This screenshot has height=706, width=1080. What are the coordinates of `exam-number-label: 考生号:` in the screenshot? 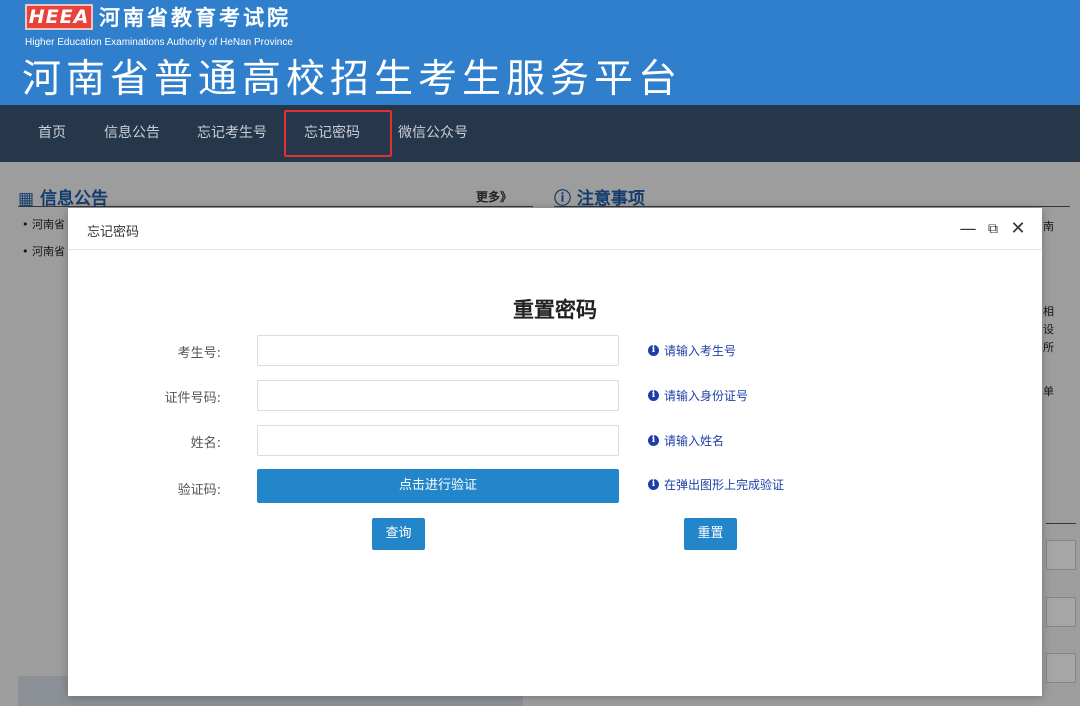 It's located at (199, 353).